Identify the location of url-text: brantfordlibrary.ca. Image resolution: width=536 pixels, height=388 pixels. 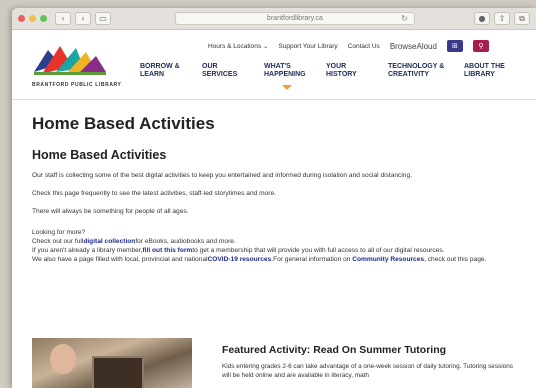
(295, 18).